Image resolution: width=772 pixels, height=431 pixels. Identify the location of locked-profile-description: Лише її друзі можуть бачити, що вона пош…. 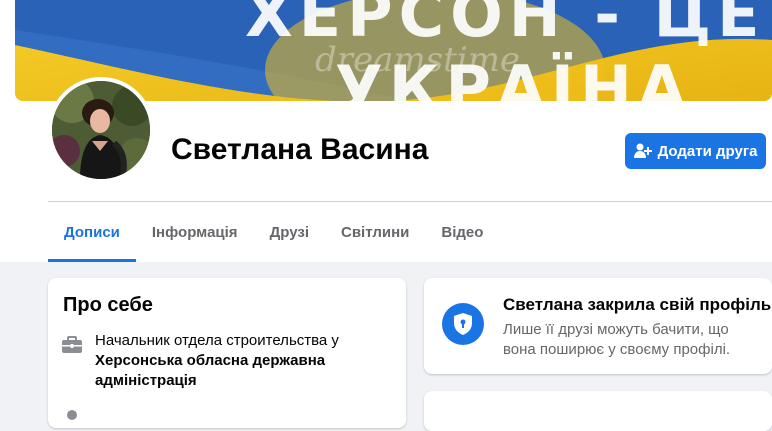
(617, 339).